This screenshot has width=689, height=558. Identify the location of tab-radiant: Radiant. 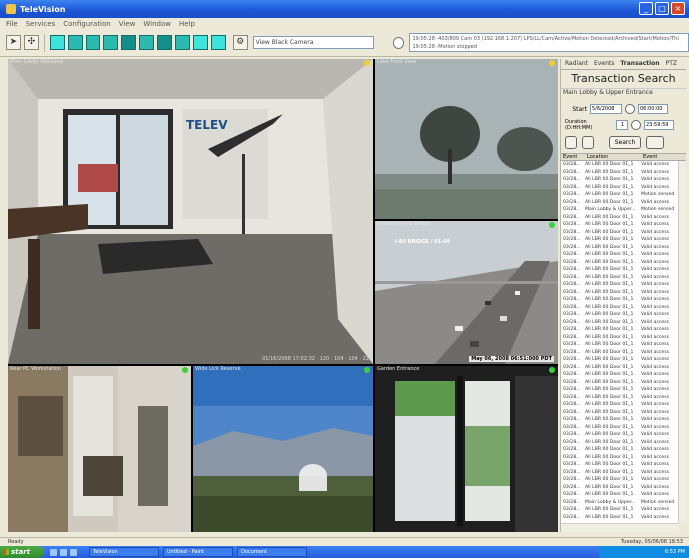
(576, 64).